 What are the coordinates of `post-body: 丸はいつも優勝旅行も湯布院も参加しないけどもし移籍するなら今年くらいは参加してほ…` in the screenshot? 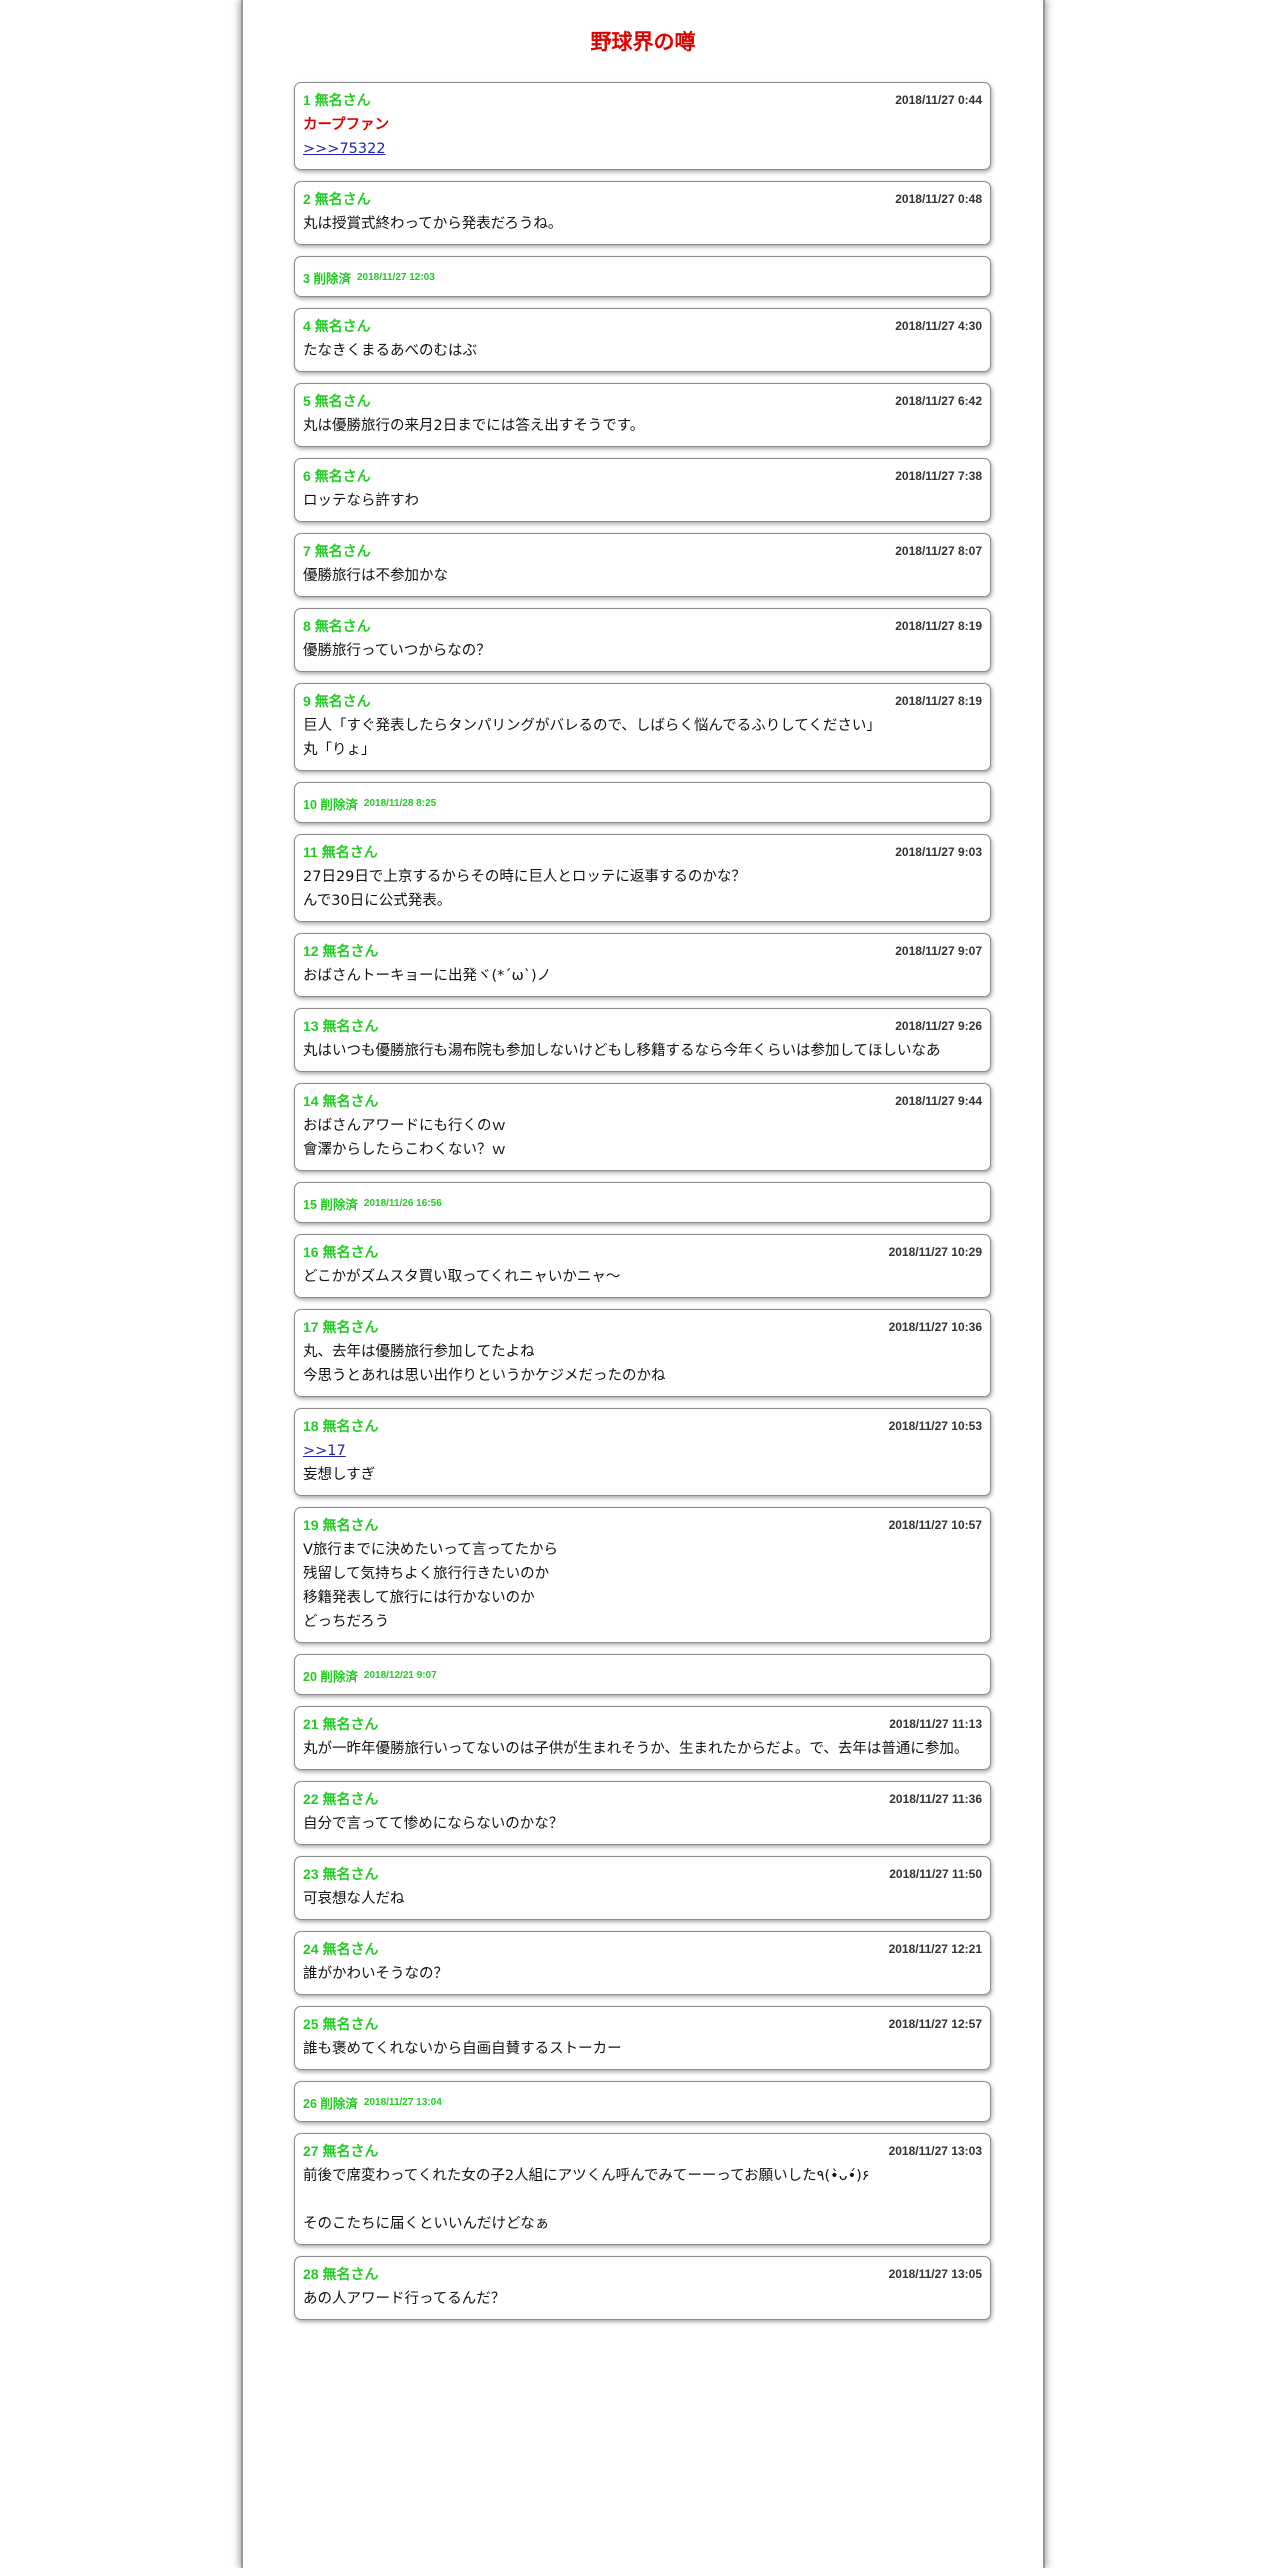 It's located at (642, 1051).